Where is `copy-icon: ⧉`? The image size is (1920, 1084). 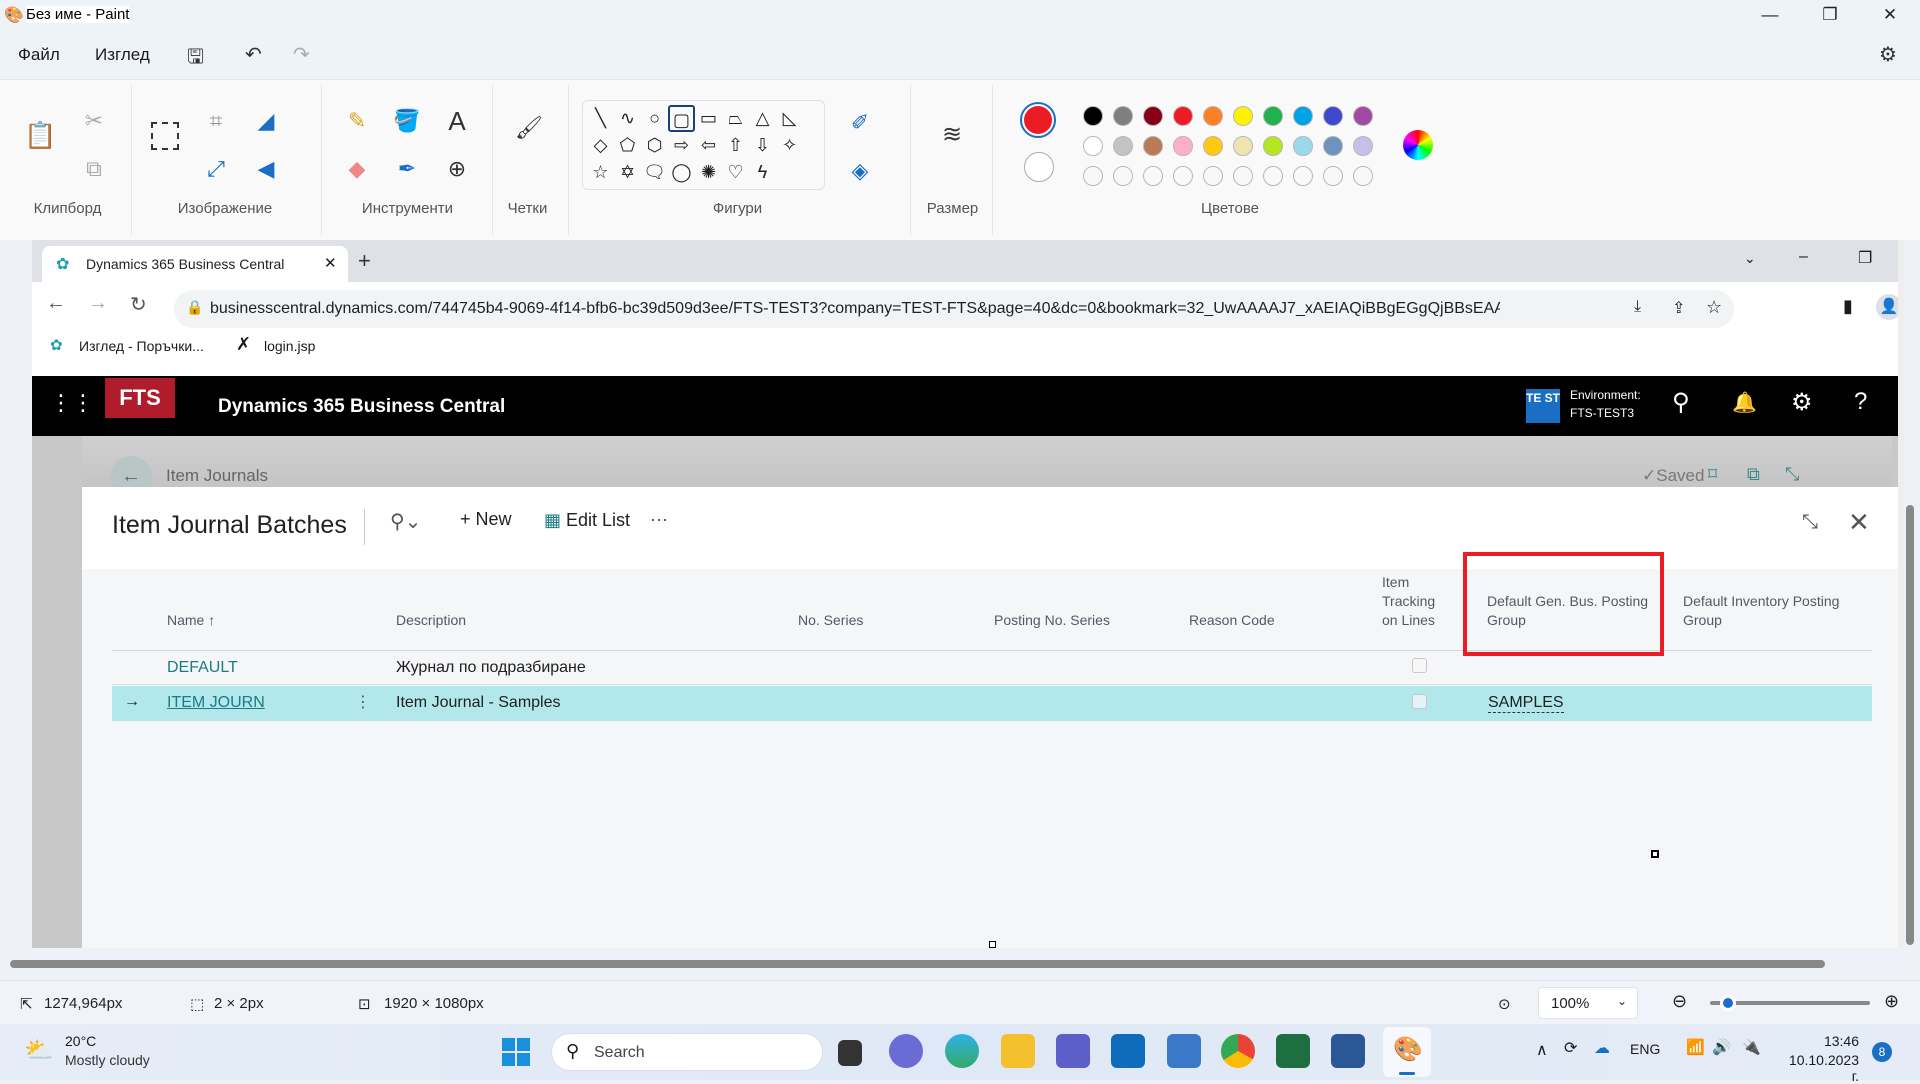
copy-icon: ⧉ is located at coordinates (94, 169).